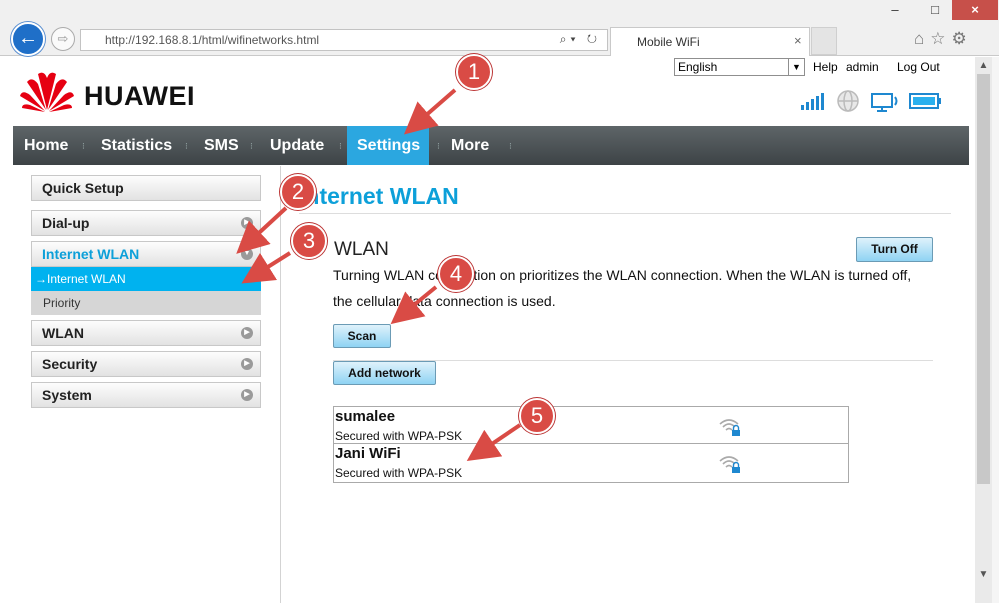 This screenshot has width=999, height=603. I want to click on nav-update: Update, so click(297, 145).